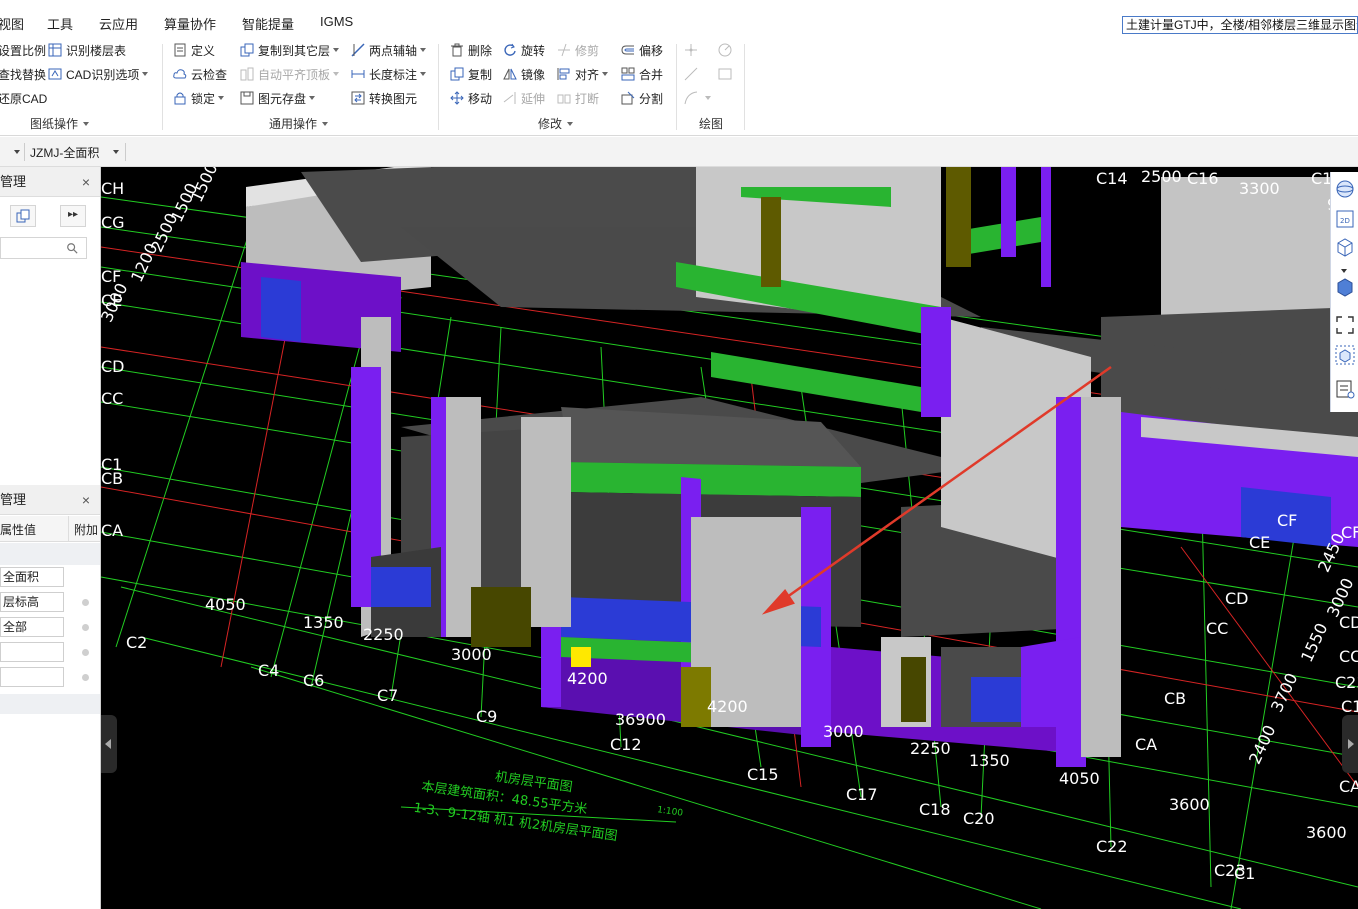 The width and height of the screenshot is (1358, 909). I want to click on trim-button: 修剪, so click(578, 50).